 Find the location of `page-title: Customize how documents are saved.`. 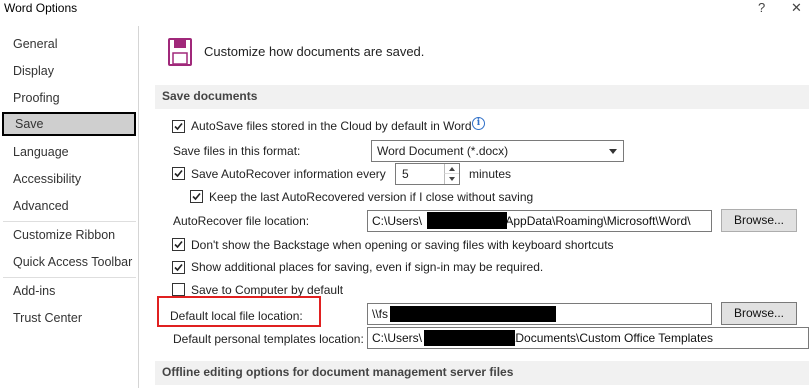

page-title: Customize how documents are saved. is located at coordinates (314, 51).